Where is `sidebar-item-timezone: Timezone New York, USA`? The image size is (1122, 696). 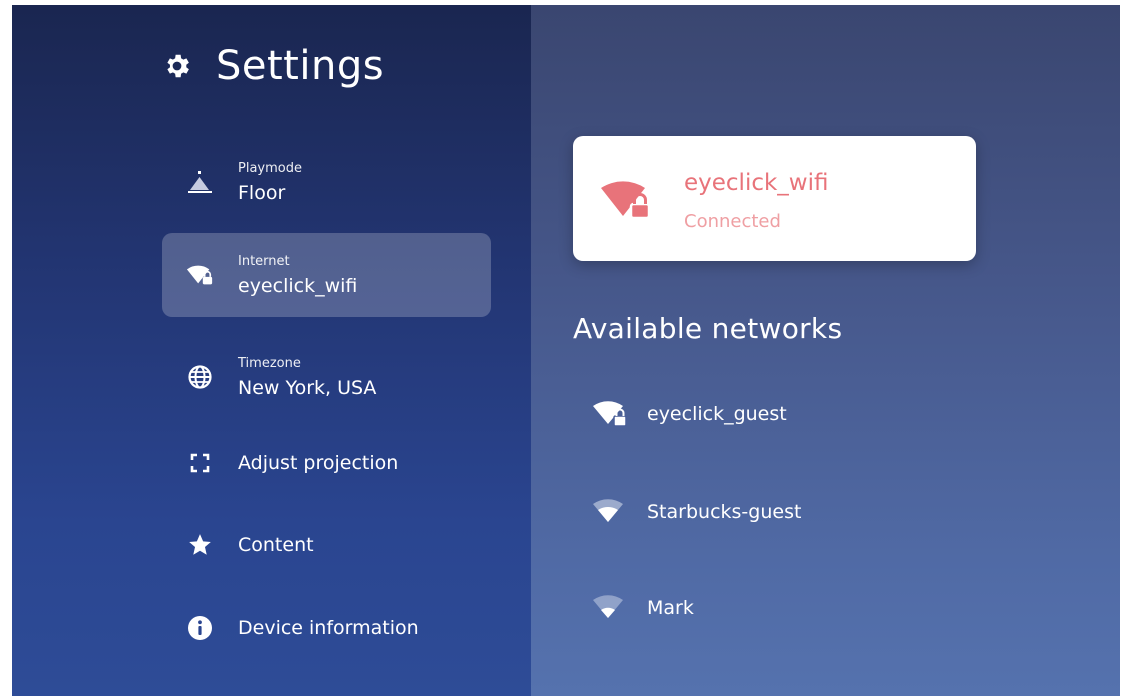 sidebar-item-timezone: Timezone New York, USA is located at coordinates (326, 377).